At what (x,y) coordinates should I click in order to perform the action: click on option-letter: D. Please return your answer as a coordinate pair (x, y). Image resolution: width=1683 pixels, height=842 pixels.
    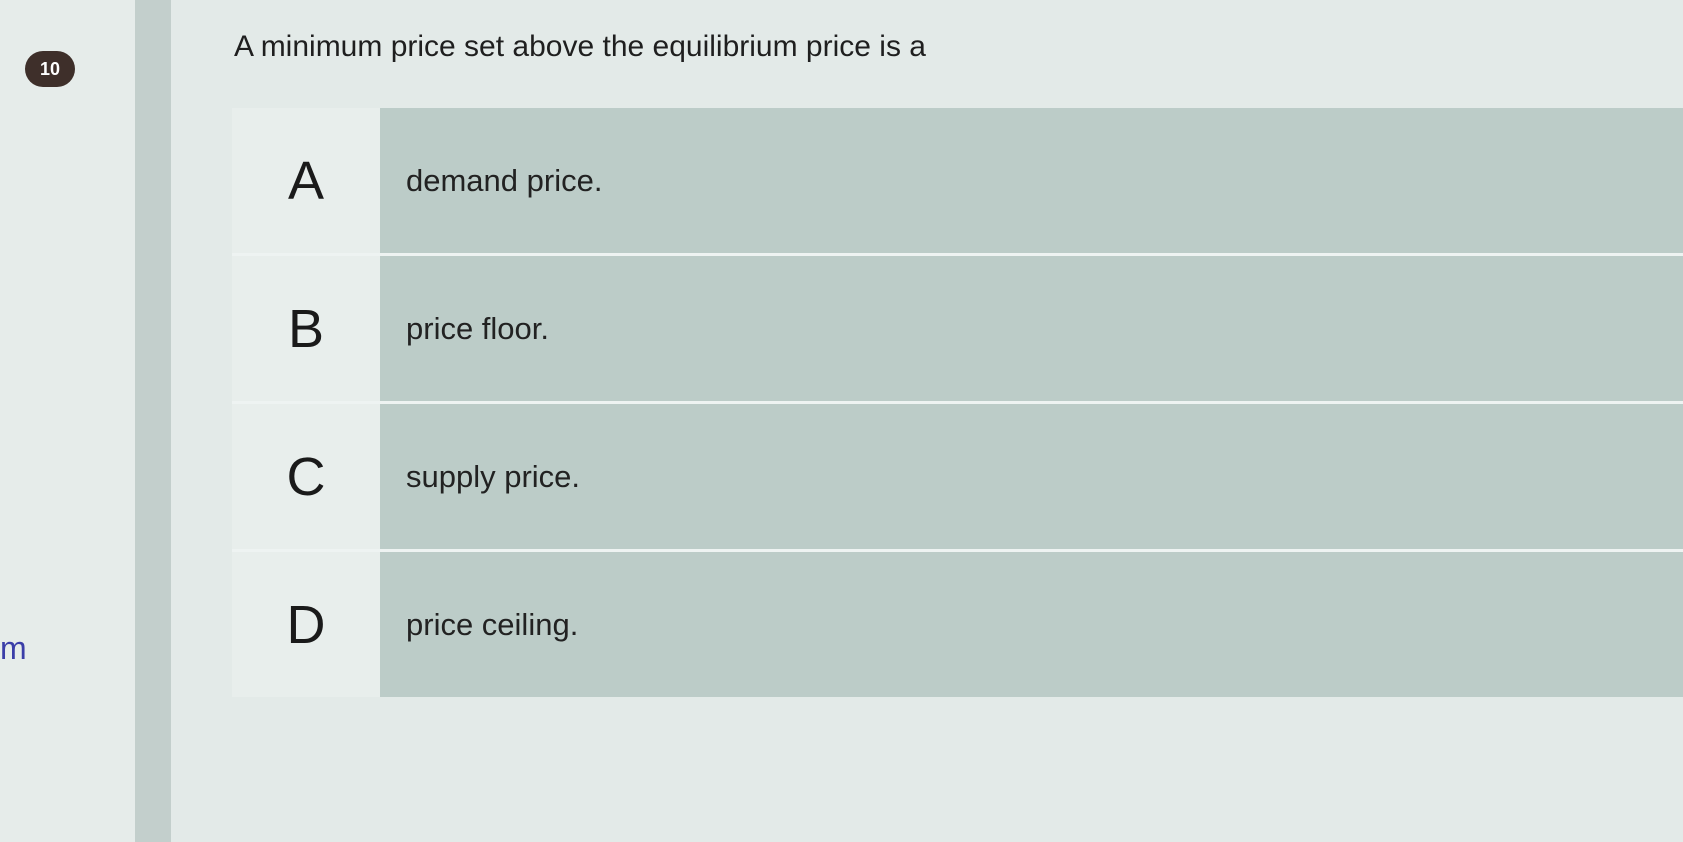
    Looking at the image, I should click on (306, 624).